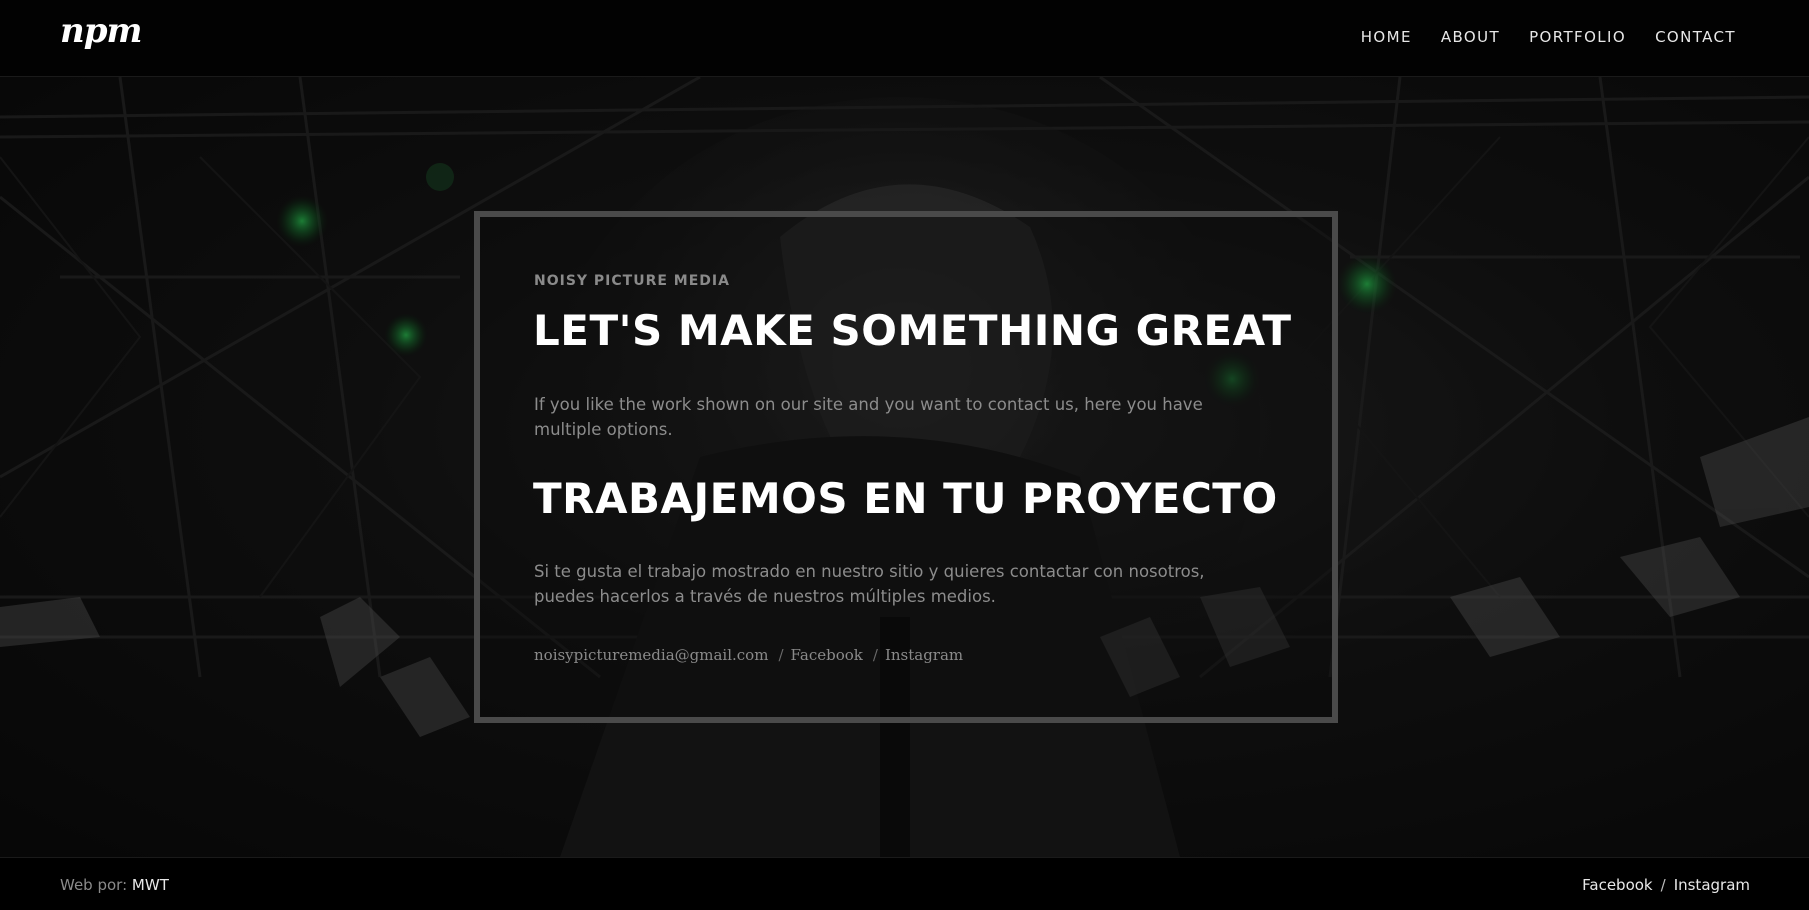 The image size is (1809, 910). I want to click on logo: npm, so click(101, 31).